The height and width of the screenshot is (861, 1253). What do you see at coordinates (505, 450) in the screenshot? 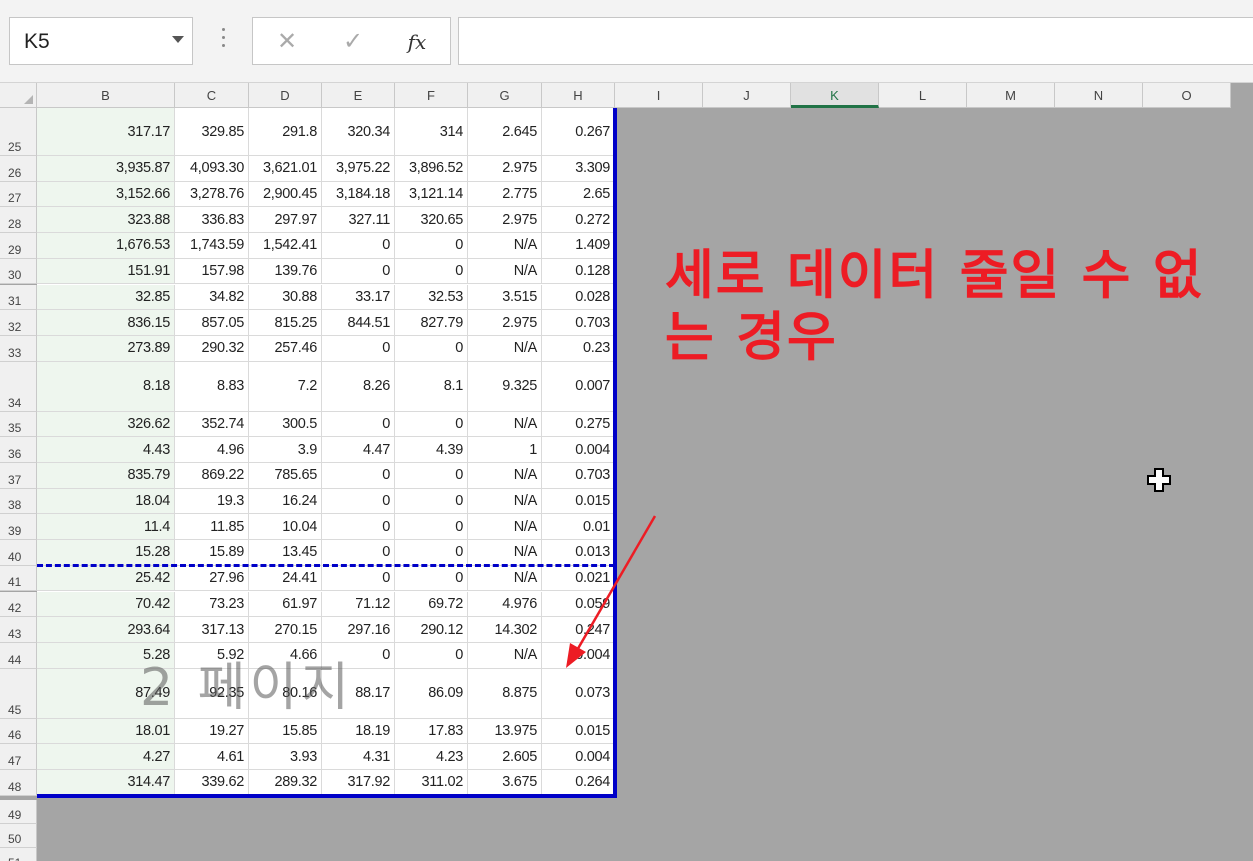
I see `cell-g36: 1` at bounding box center [505, 450].